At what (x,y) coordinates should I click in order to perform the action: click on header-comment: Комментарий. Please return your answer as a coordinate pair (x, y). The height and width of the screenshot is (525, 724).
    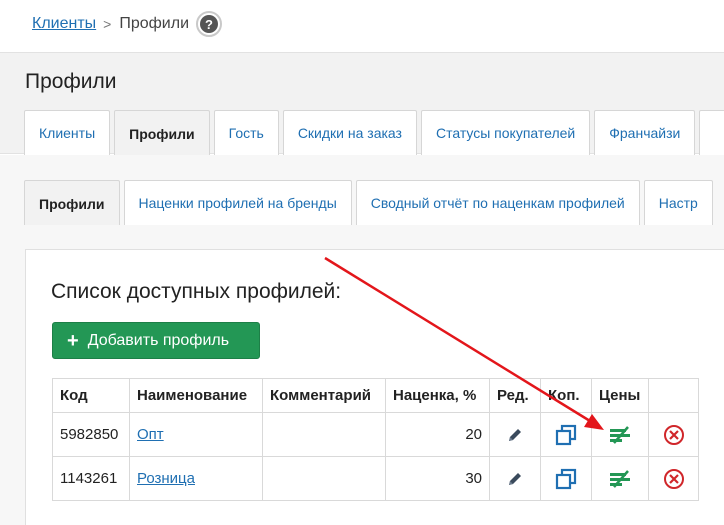
    Looking at the image, I should click on (324, 395).